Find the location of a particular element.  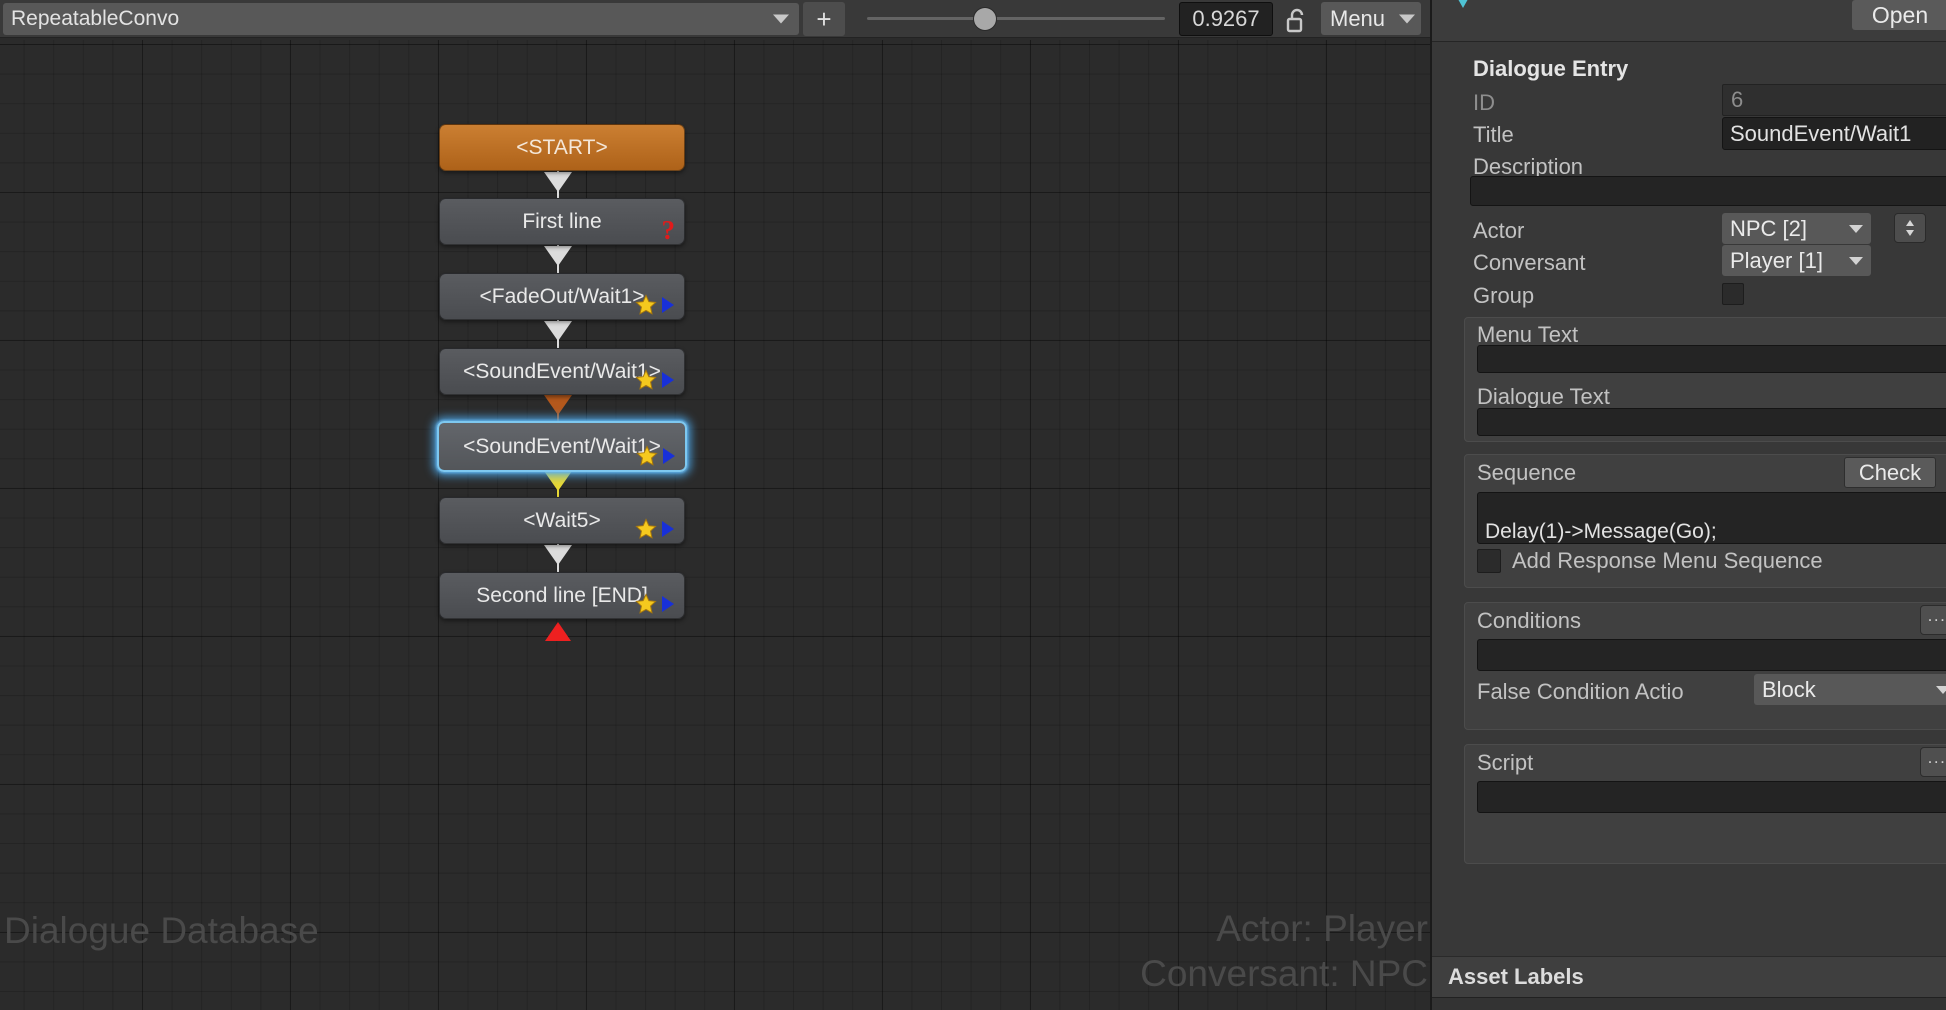

section-title-dialogue-entry: Dialogue Entry is located at coordinates (1551, 68).